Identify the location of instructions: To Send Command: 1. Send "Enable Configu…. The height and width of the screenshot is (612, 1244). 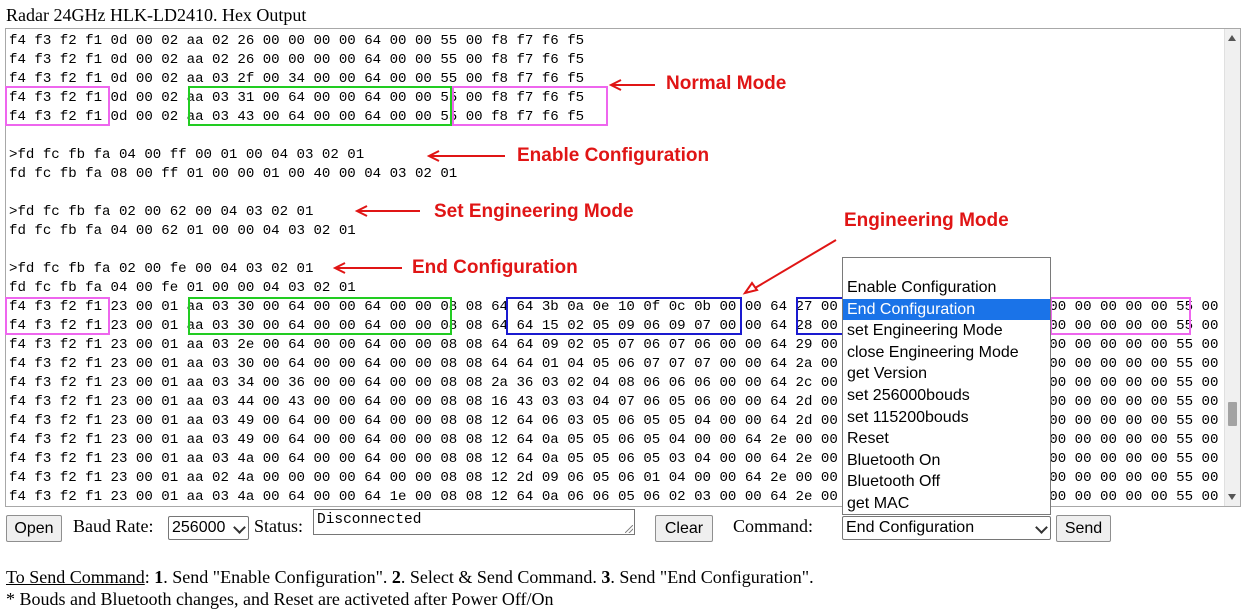
(410, 588).